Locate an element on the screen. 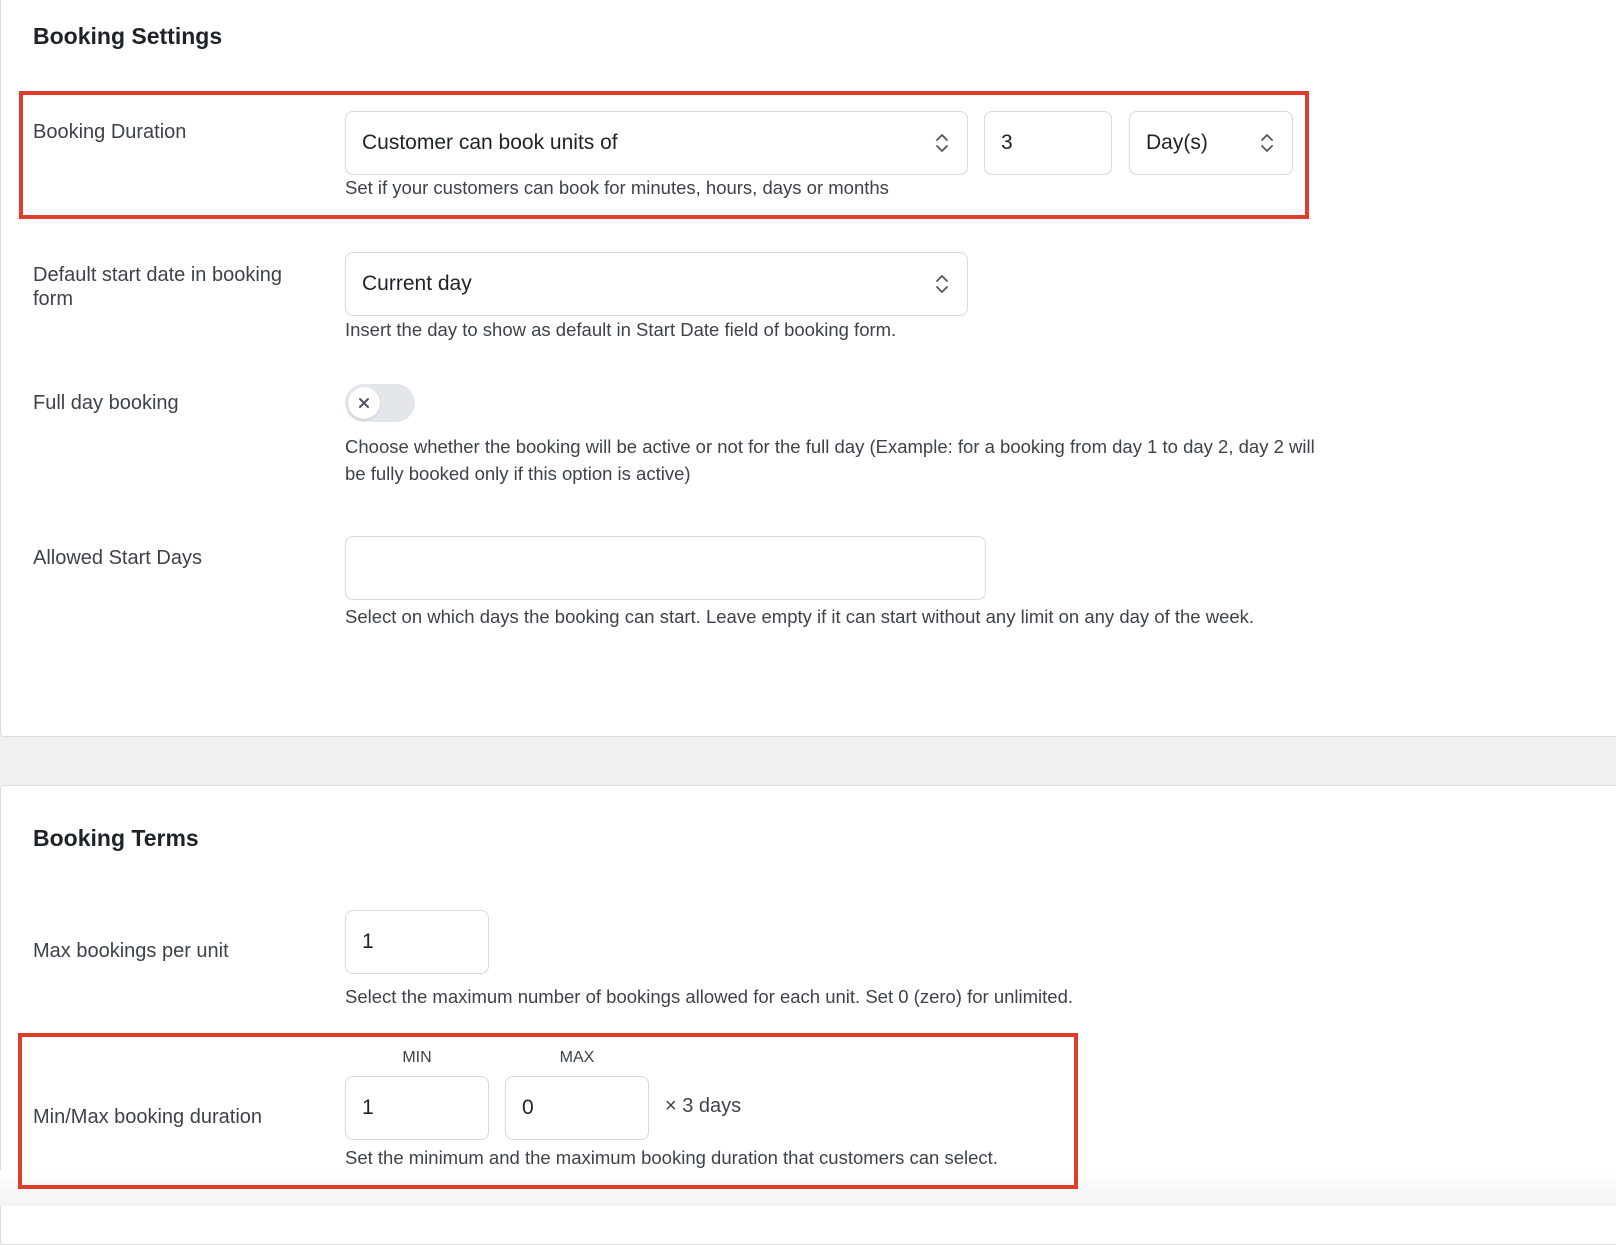 This screenshot has width=1616, height=1245. allowed-start-days-label: Allowed Start Days is located at coordinates (117, 558).